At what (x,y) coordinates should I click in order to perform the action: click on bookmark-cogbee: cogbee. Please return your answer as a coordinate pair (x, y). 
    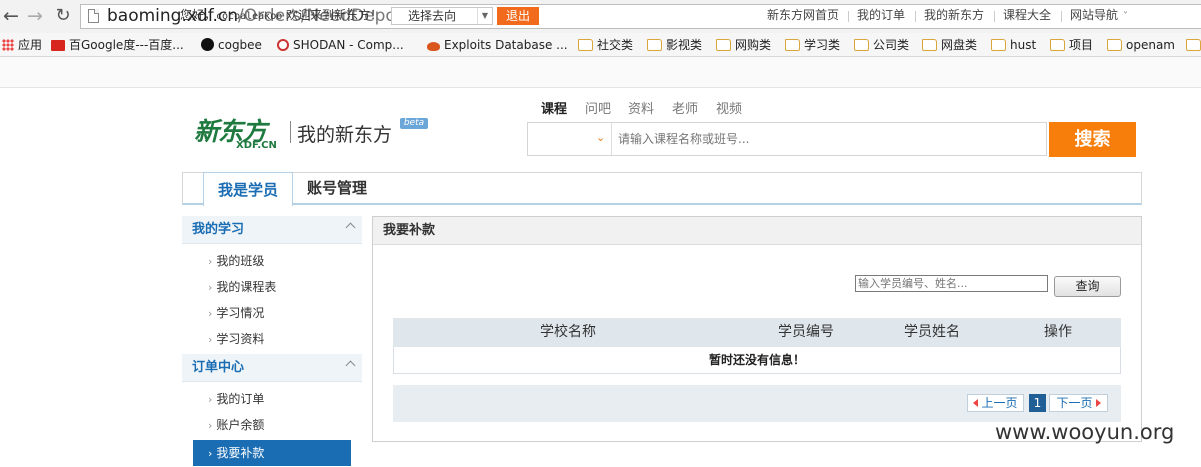
    Looking at the image, I should click on (231, 45).